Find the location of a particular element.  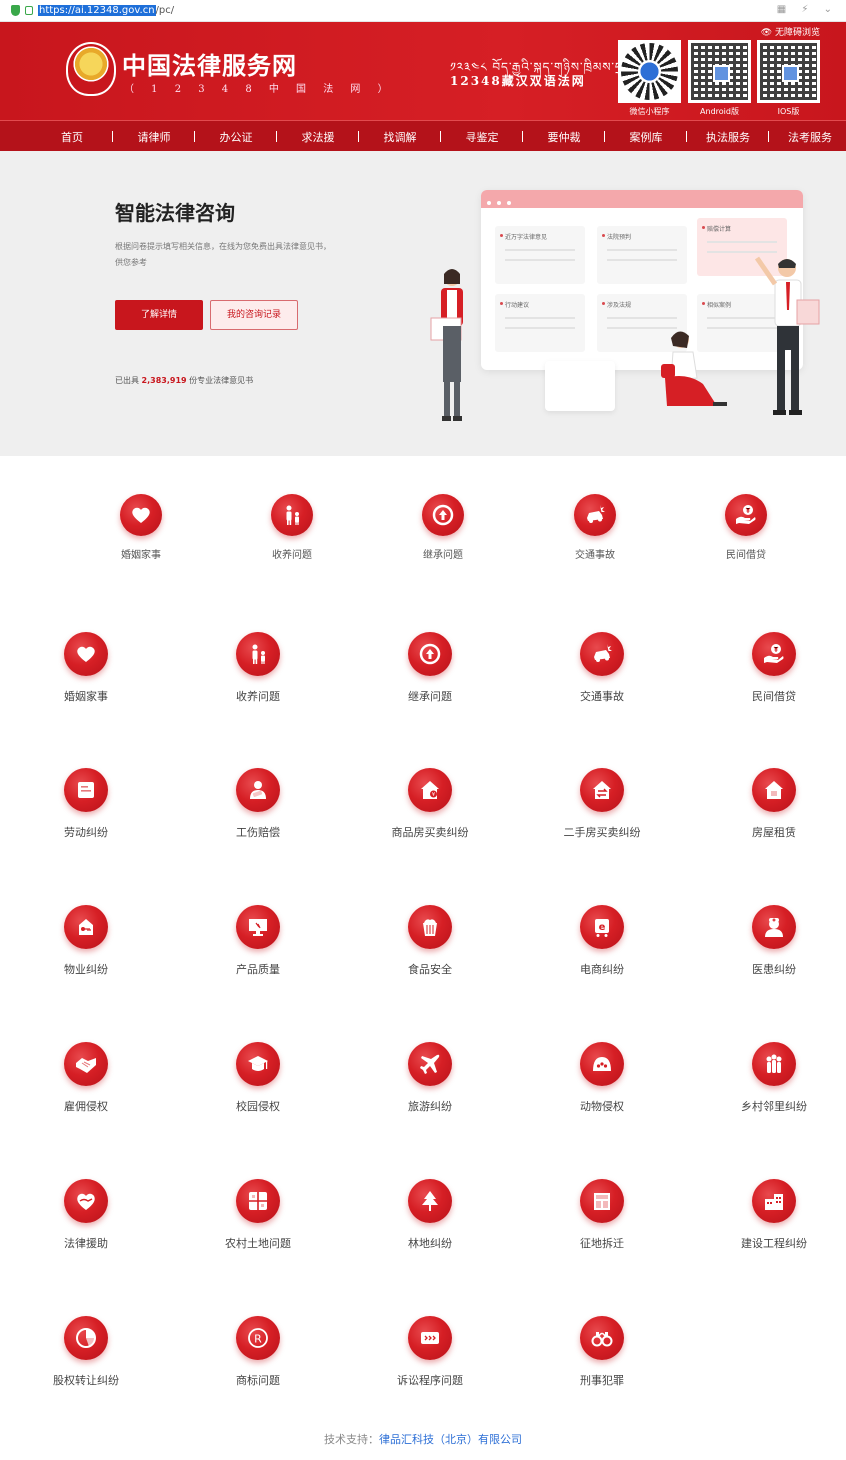

category-injury: 工伤赔偿 is located at coordinates (258, 804).